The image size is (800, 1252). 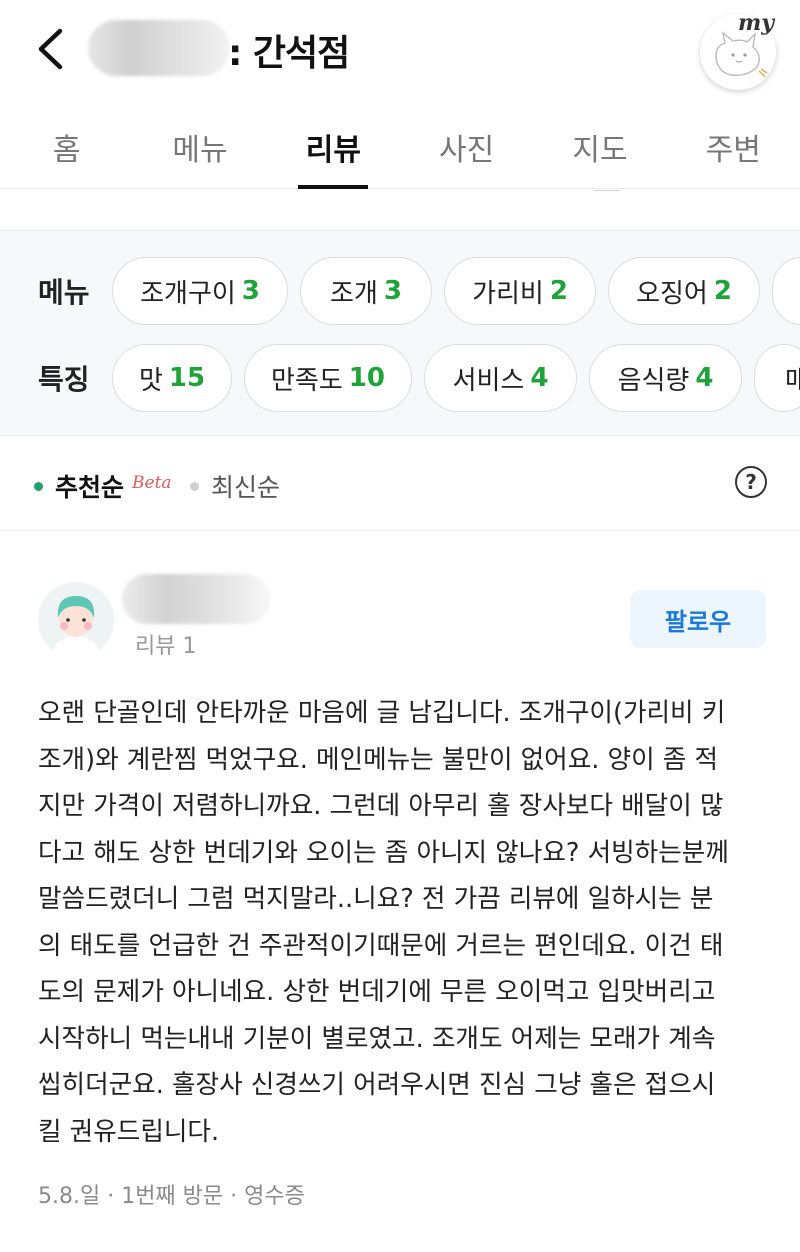 What do you see at coordinates (378, 759) in the screenshot?
I see `review-line: 조개)와 계란찜 먹었구요. 메인메뉴는 불만이 없어요. 양이 좀 적` at bounding box center [378, 759].